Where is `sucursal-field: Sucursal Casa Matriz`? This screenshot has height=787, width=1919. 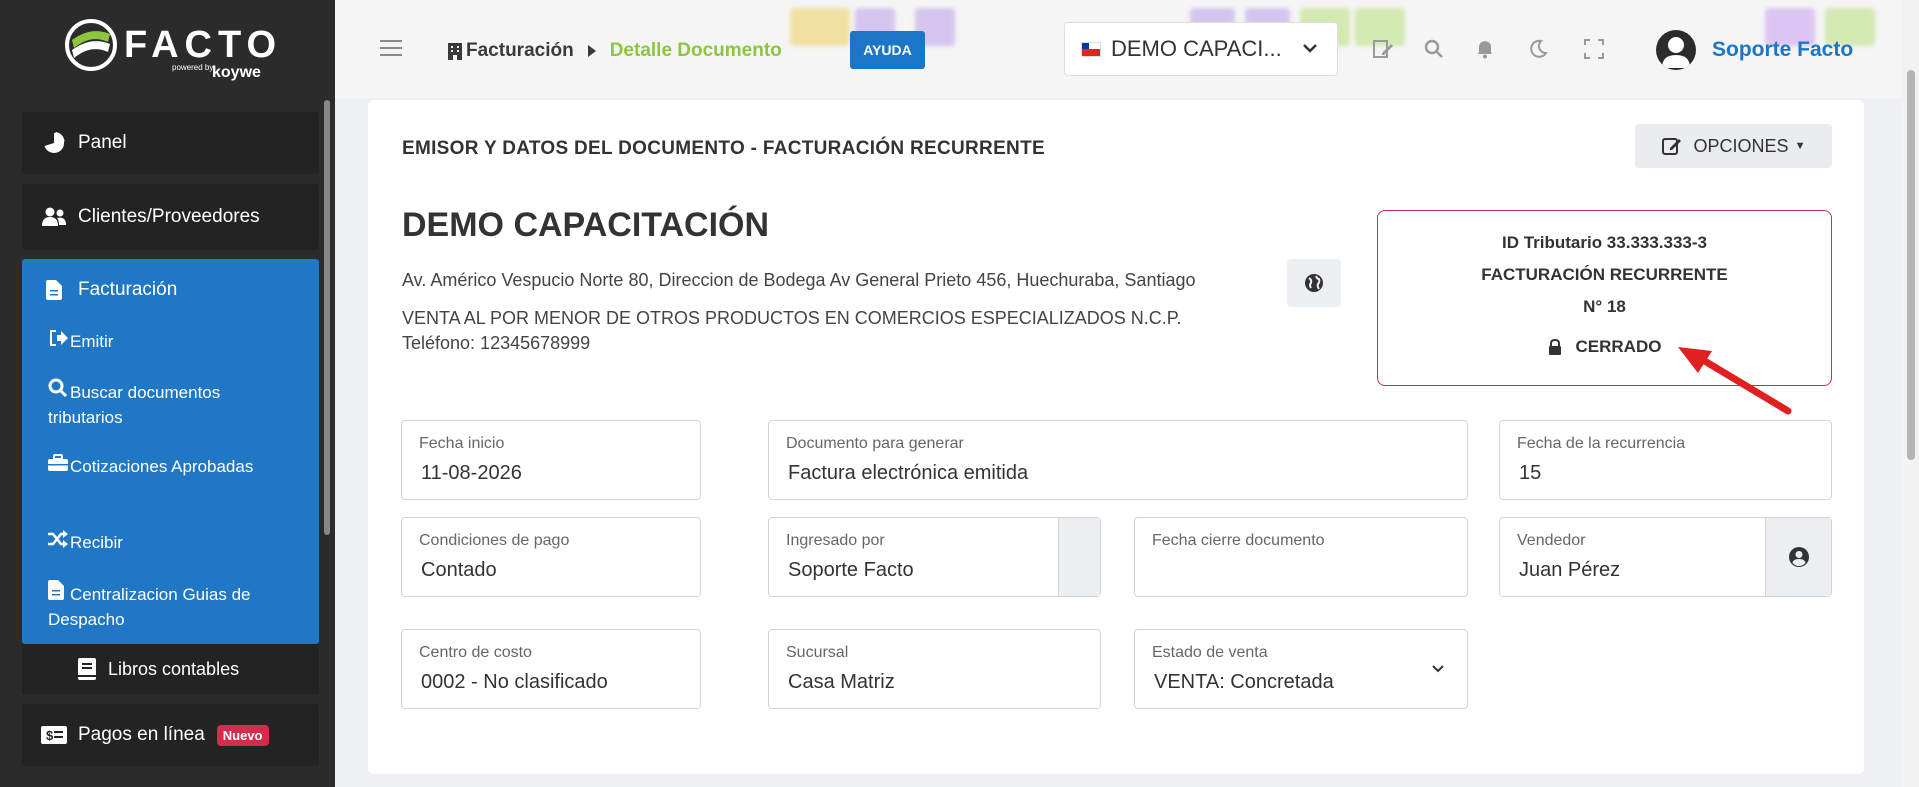 sucursal-field: Sucursal Casa Matriz is located at coordinates (934, 669).